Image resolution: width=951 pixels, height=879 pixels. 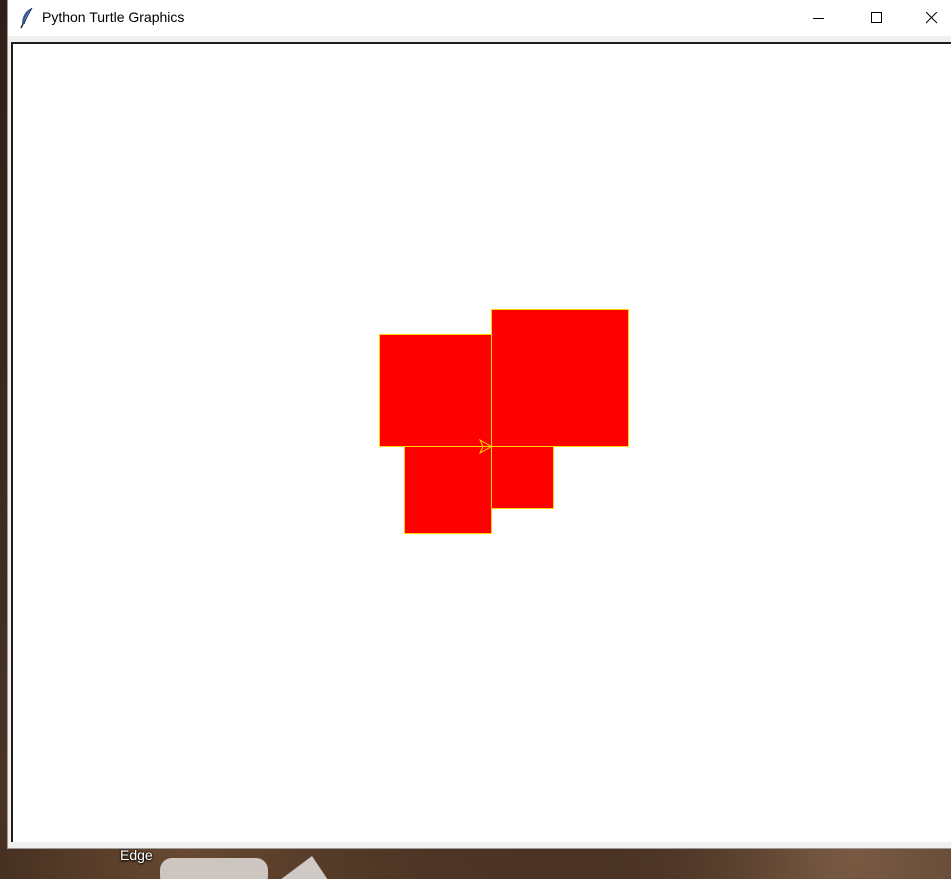 I want to click on window-title: Python Turtle Graphics, so click(x=113, y=17).